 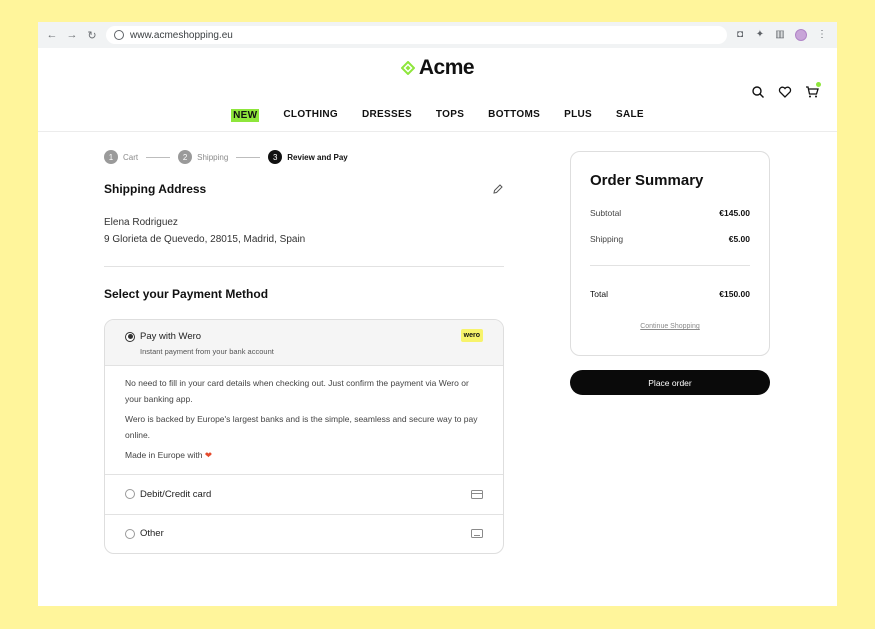 What do you see at coordinates (578, 115) in the screenshot?
I see `nav-item-plus: PLUS` at bounding box center [578, 115].